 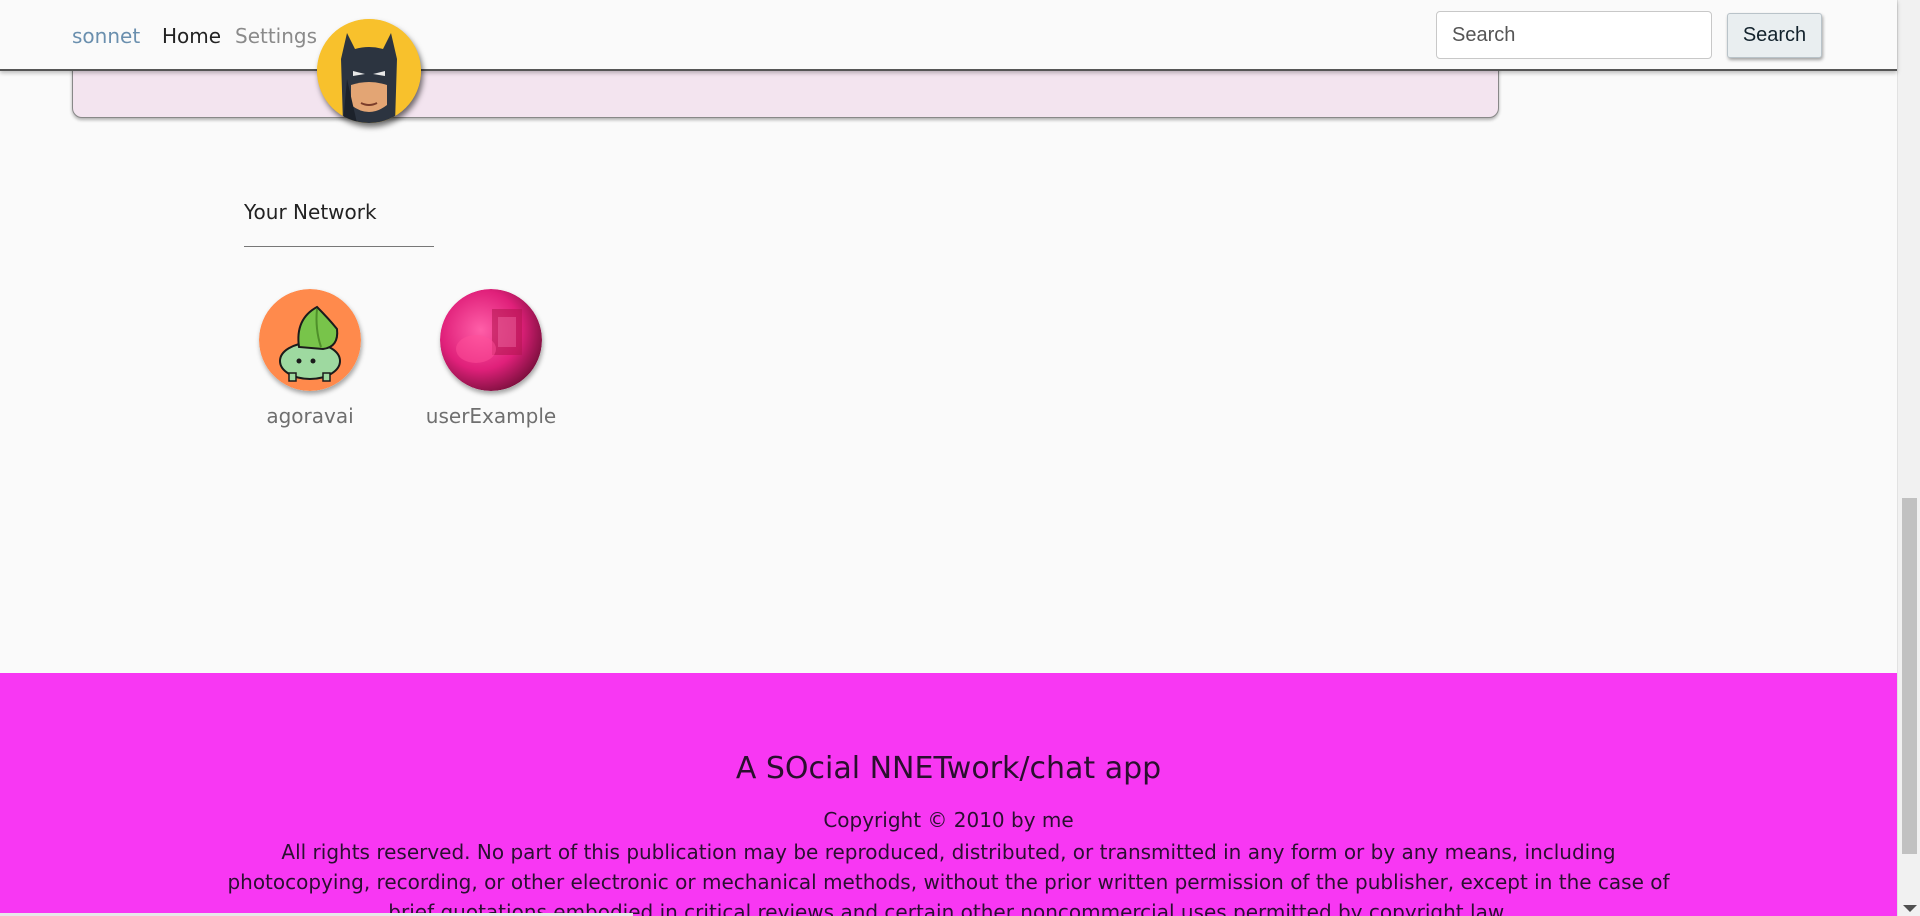 What do you see at coordinates (106, 36) in the screenshot?
I see `brand-link: sonnet` at bounding box center [106, 36].